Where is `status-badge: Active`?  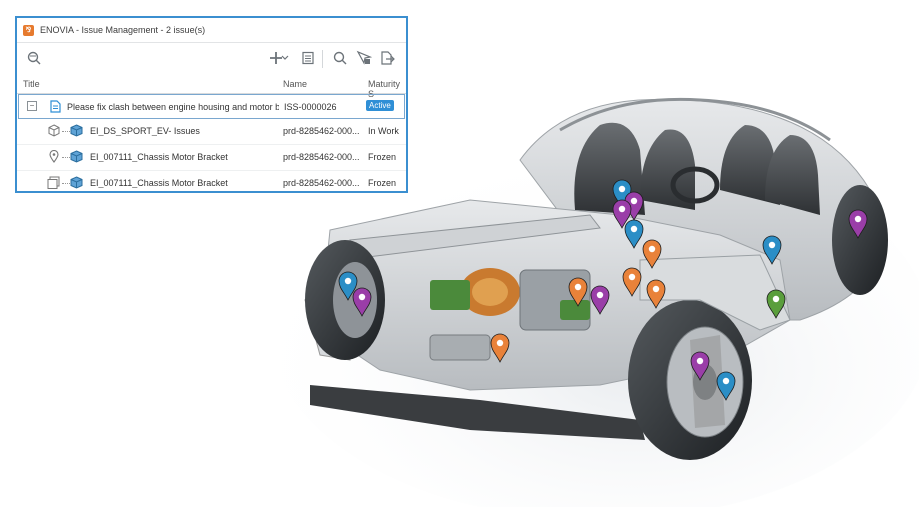 status-badge: Active is located at coordinates (380, 105).